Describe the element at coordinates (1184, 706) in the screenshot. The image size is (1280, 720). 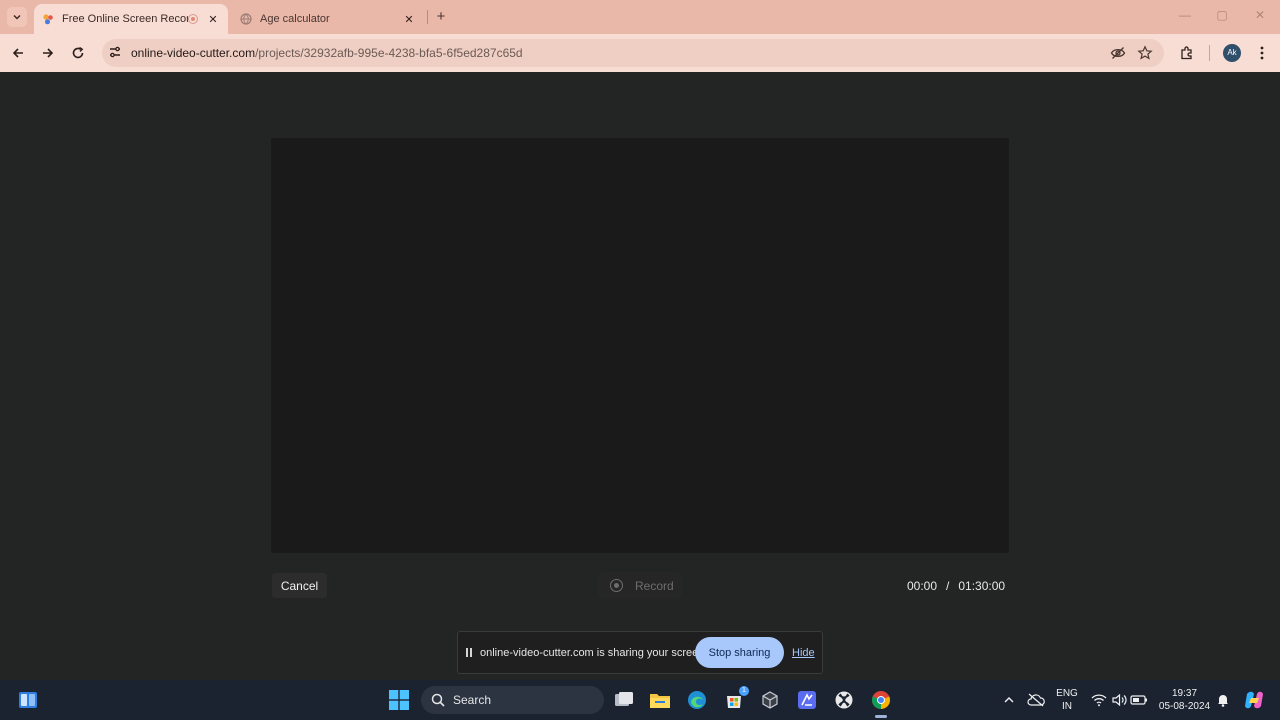
I see `clock-date: 05-08-2024` at that location.